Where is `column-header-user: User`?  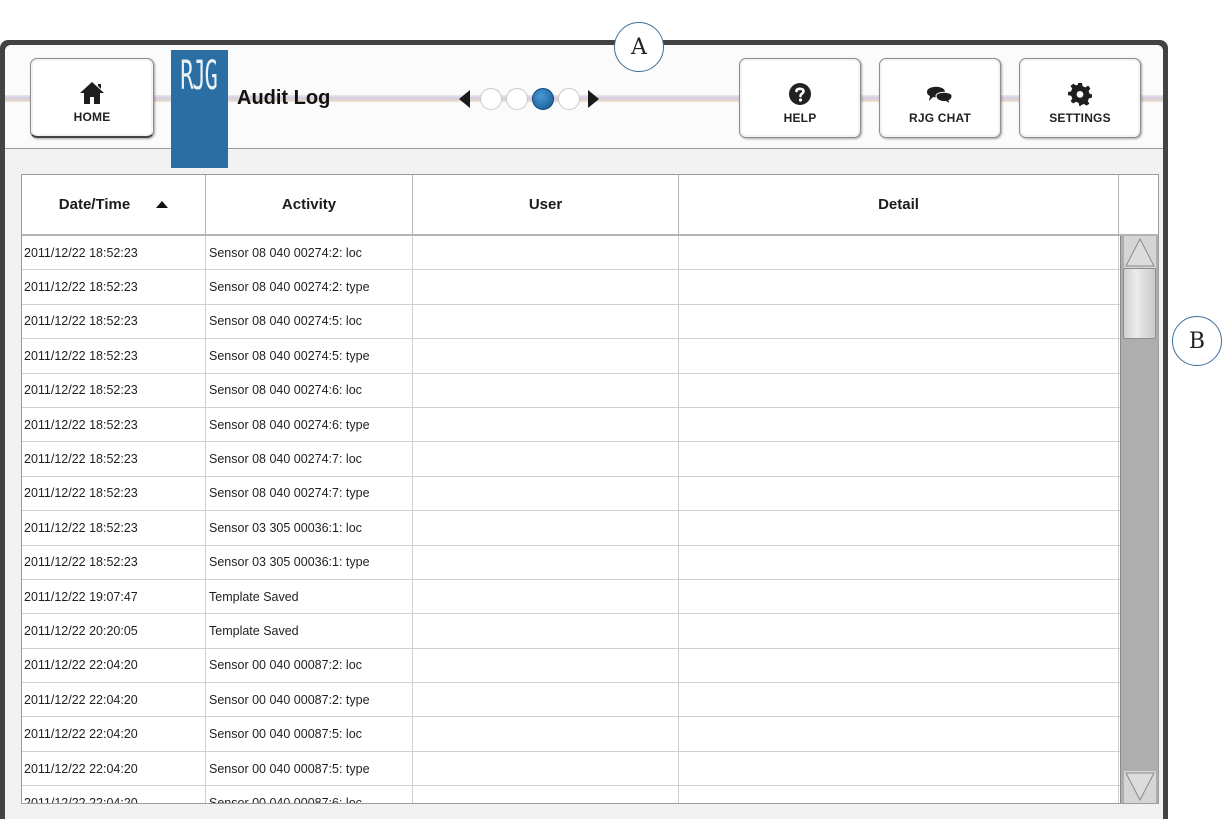 column-header-user: User is located at coordinates (546, 204).